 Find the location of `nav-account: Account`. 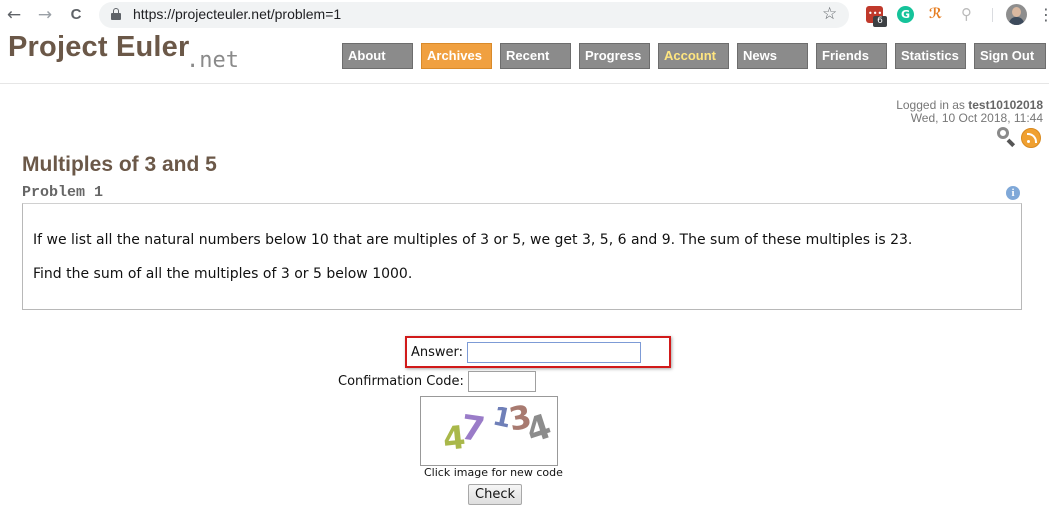

nav-account: Account is located at coordinates (693, 56).